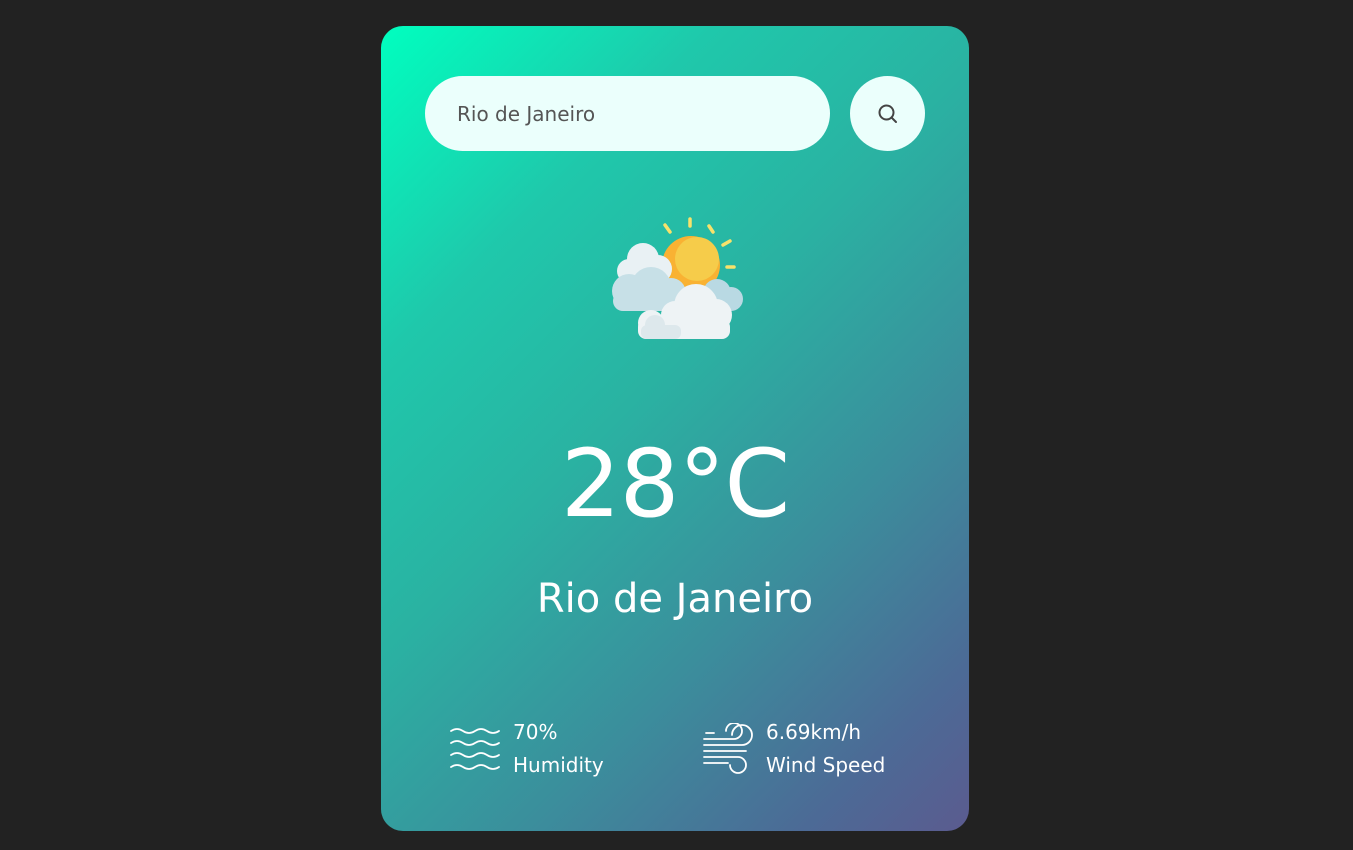 Image resolution: width=1353 pixels, height=850 pixels. What do you see at coordinates (814, 732) in the screenshot?
I see `wind-speed-value: 6.69km/h` at bounding box center [814, 732].